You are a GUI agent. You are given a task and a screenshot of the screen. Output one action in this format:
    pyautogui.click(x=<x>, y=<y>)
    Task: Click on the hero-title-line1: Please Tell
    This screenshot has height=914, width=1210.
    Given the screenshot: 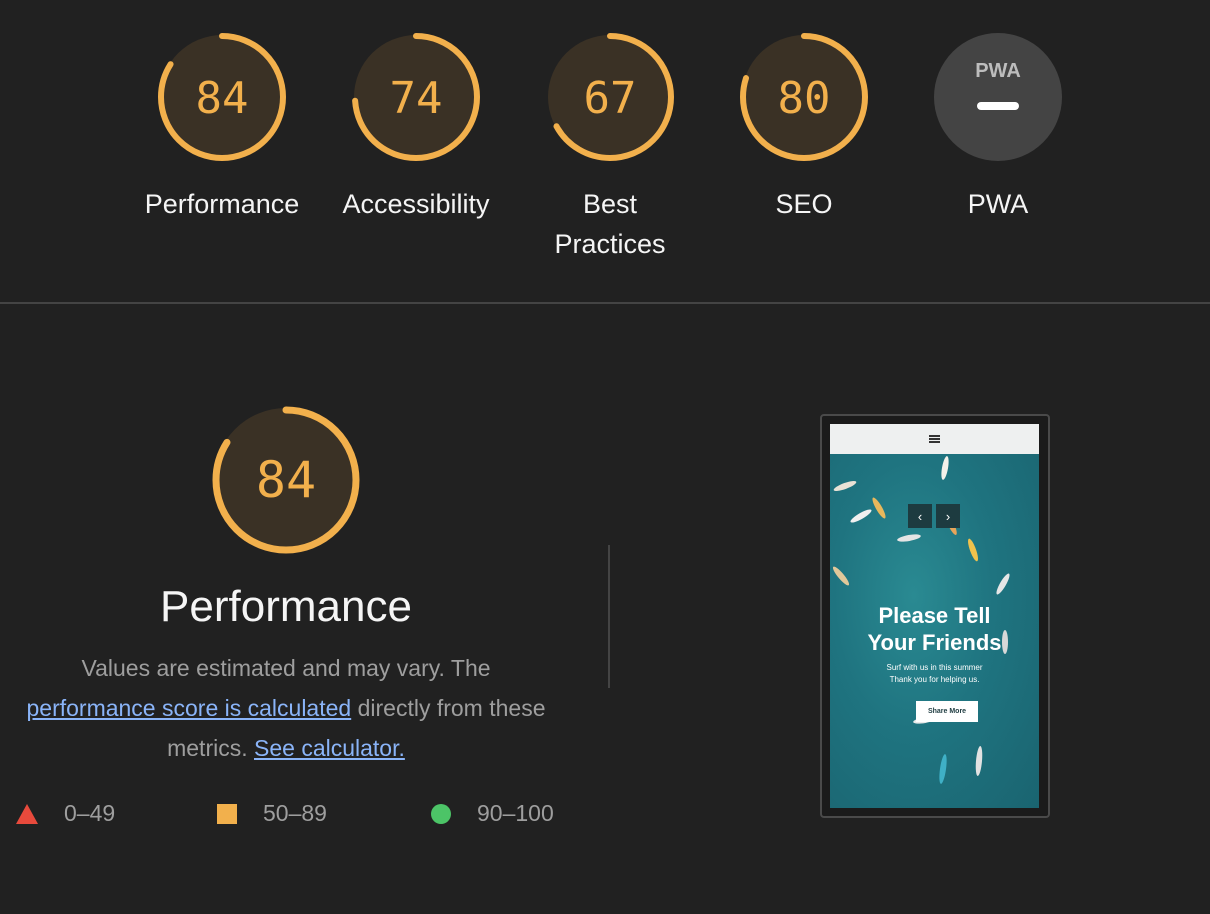 What is the action you would take?
    pyautogui.click(x=934, y=615)
    